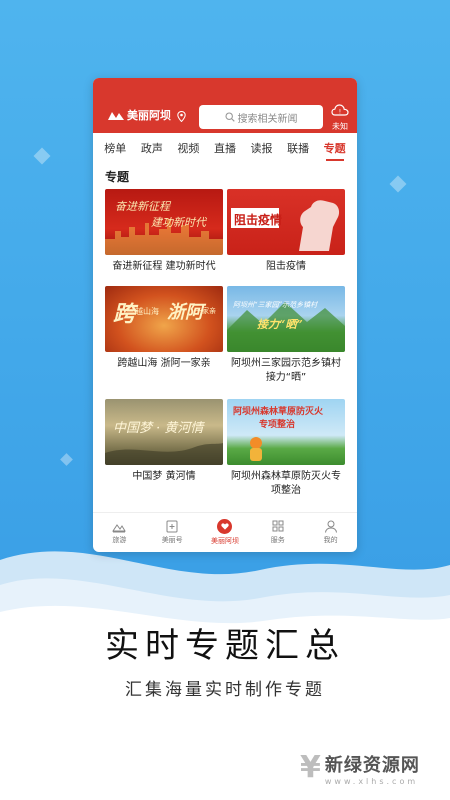 This screenshot has height=800, width=450. I want to click on search-bar: 搜索相关新闻, so click(261, 117).